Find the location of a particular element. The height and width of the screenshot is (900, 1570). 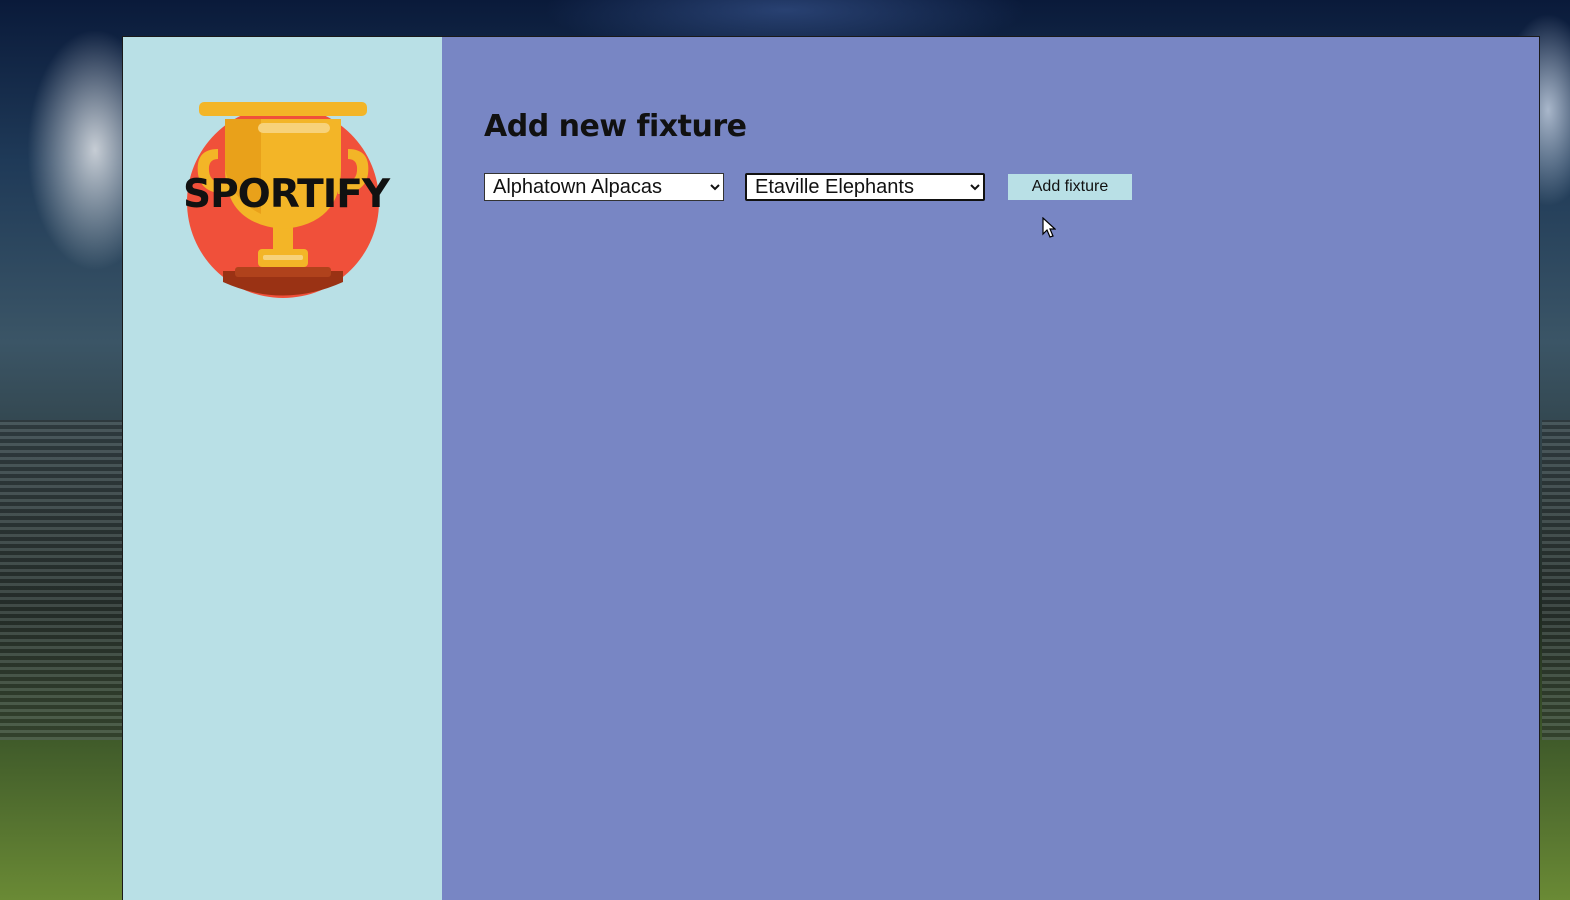

away-team-select: Etaville Elephants is located at coordinates (865, 187).